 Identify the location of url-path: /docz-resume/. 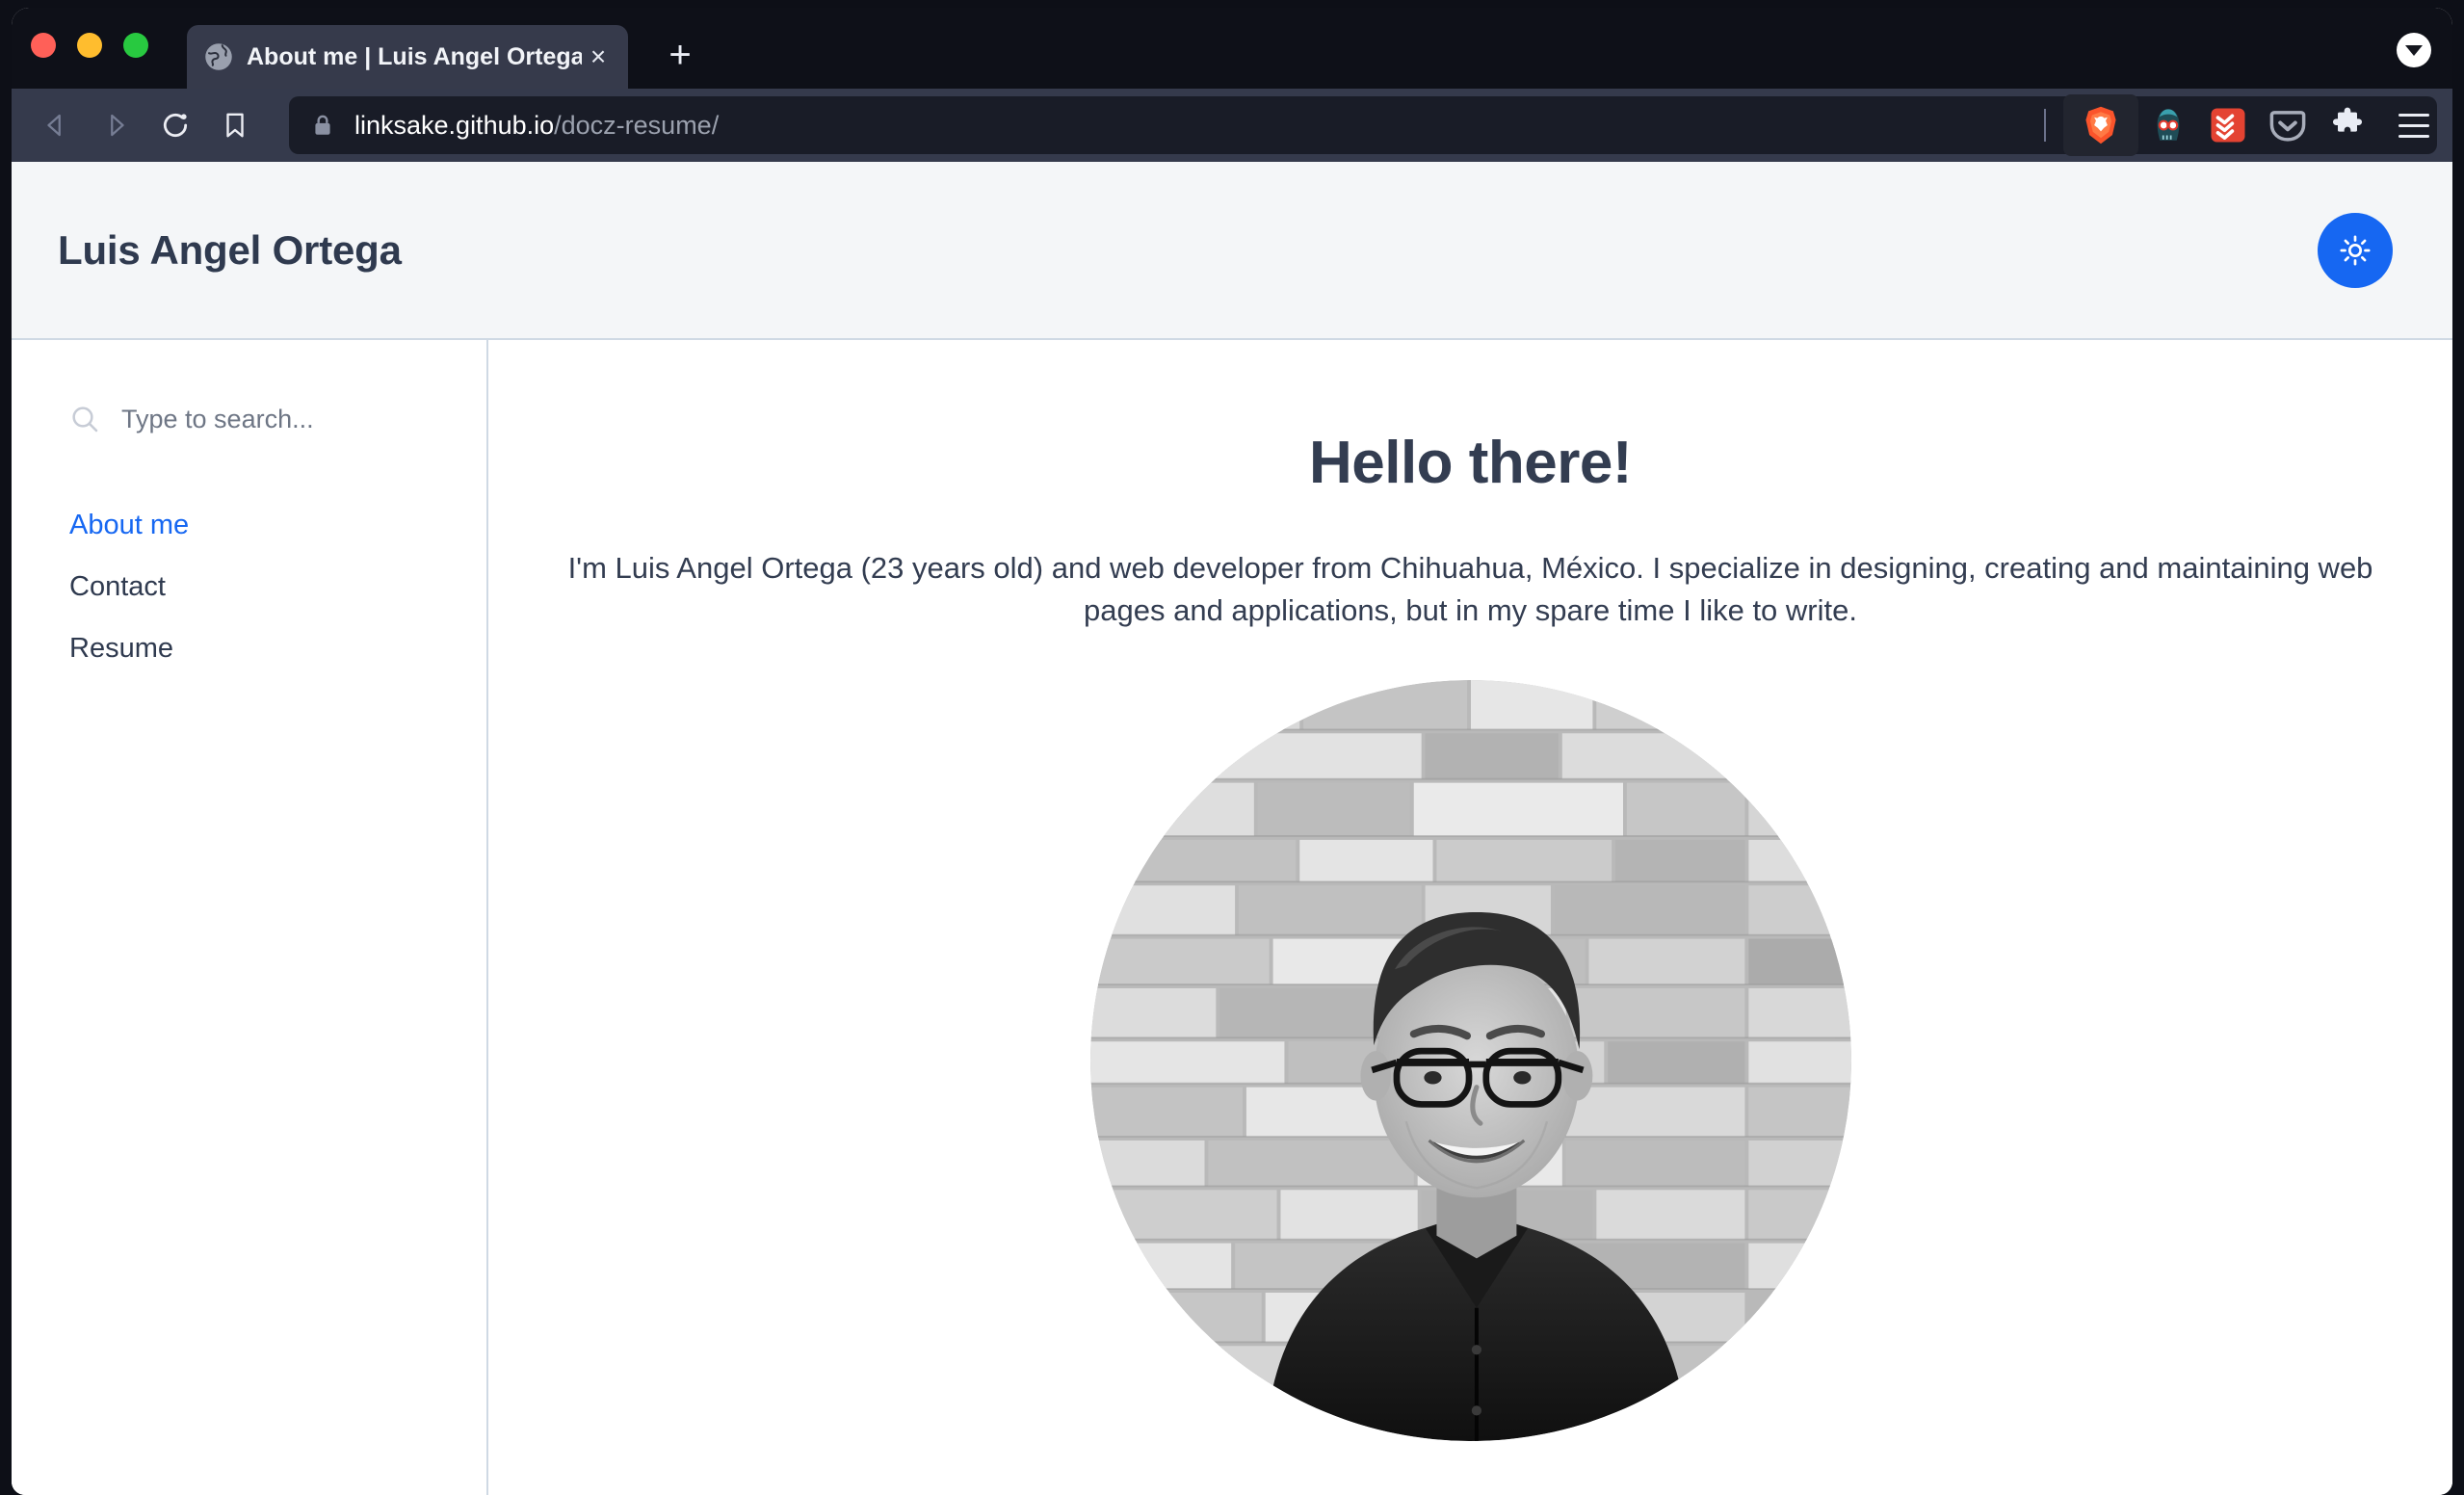
(637, 125).